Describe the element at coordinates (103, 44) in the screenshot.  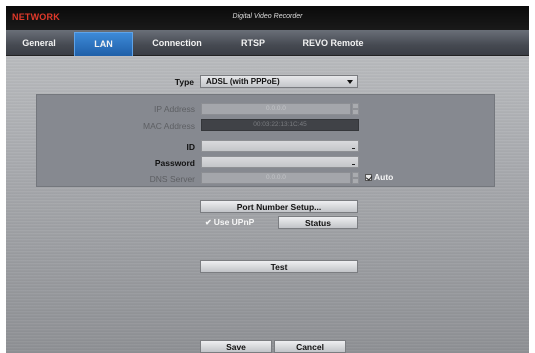
I see `tab-lan: LAN` at that location.